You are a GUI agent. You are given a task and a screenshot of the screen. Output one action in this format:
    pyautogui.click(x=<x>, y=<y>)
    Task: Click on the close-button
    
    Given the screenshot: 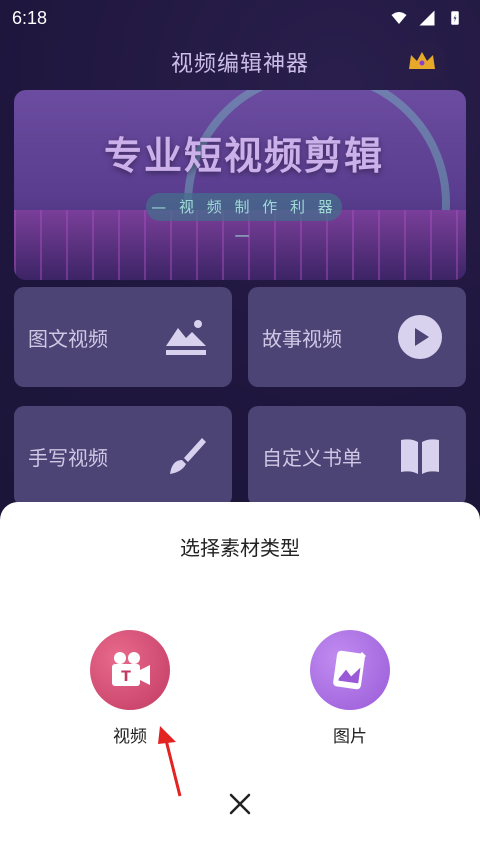 What is the action you would take?
    pyautogui.click(x=240, y=804)
    